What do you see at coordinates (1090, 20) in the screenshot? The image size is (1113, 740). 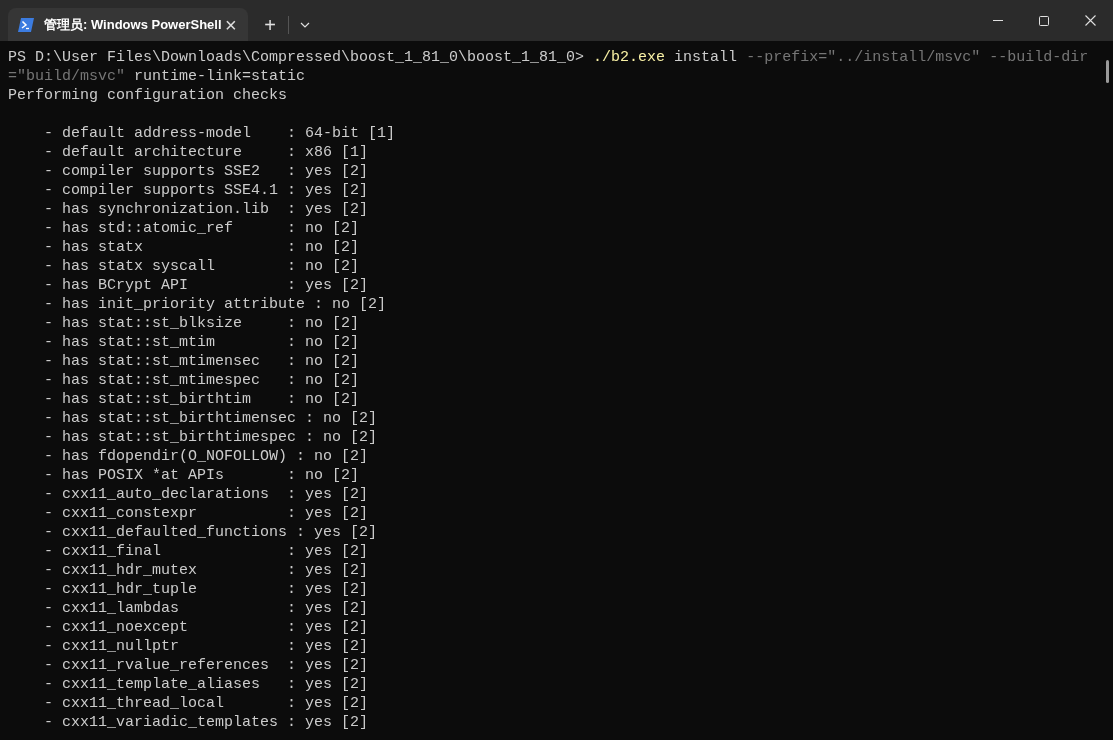 I see `close-icon` at bounding box center [1090, 20].